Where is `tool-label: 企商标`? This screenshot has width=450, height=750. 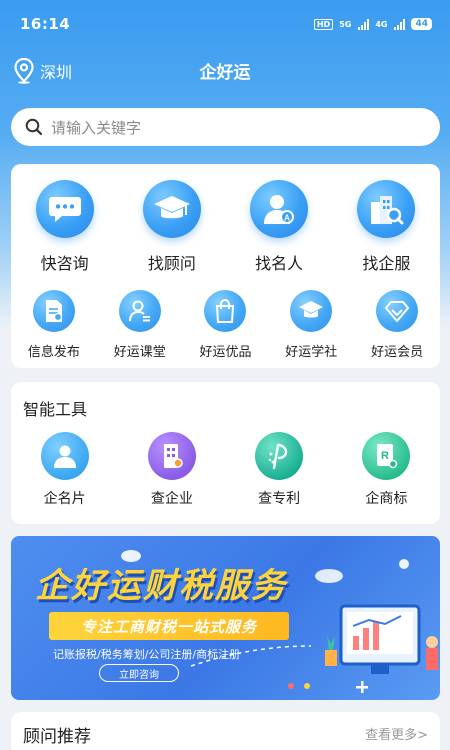
tool-label: 企商标 is located at coordinates (386, 499).